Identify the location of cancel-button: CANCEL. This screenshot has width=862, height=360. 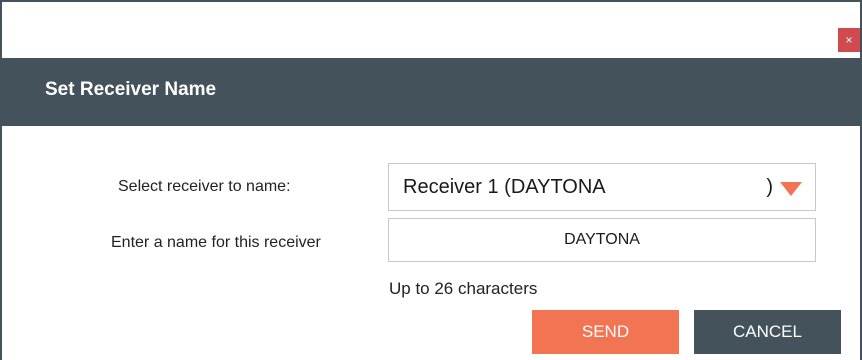
(767, 332).